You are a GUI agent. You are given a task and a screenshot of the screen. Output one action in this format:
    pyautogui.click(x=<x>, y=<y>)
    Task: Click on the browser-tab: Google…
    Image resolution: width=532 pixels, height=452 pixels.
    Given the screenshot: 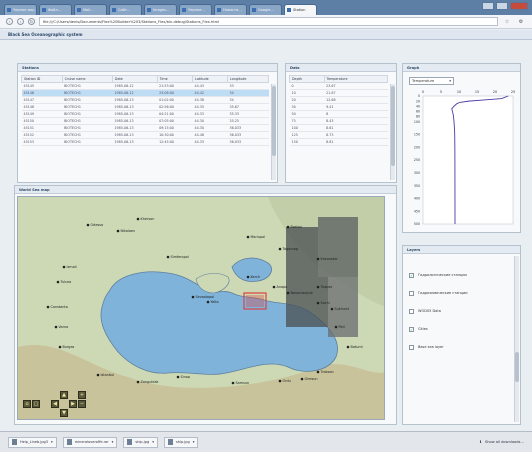 What is the action you would take?
    pyautogui.click(x=265, y=9)
    